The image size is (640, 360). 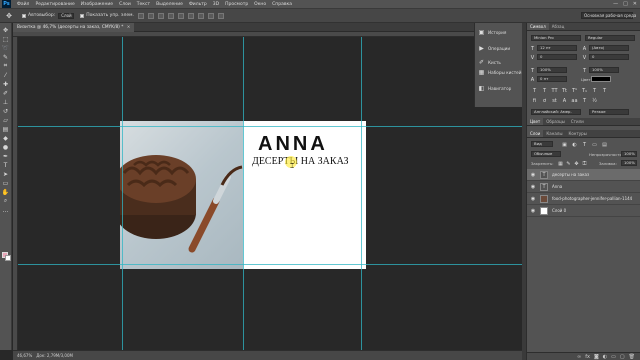 What do you see at coordinates (190, 15) in the screenshot?
I see `align-right-icon` at bounding box center [190, 15].